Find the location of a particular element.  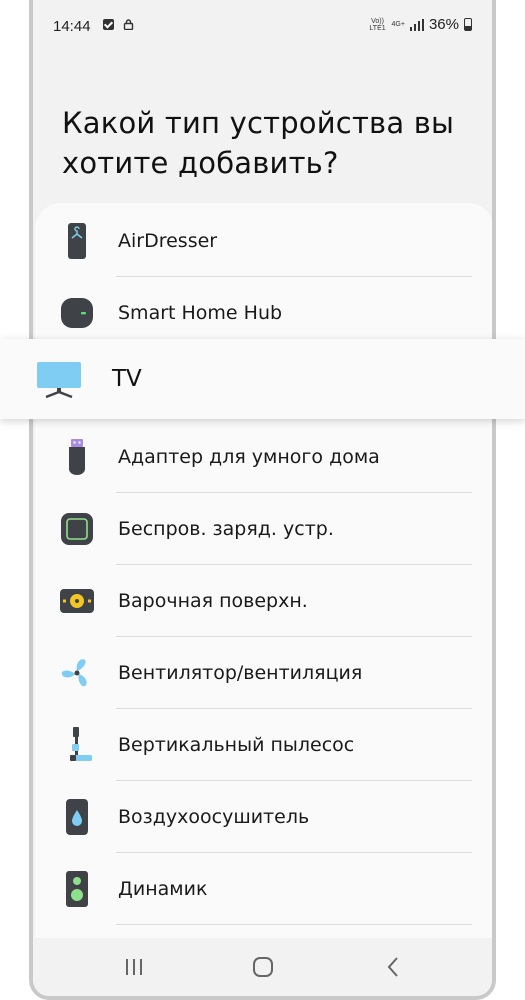

list-item-wireless-charger: Беспров. заряд. устр. is located at coordinates (263, 529).